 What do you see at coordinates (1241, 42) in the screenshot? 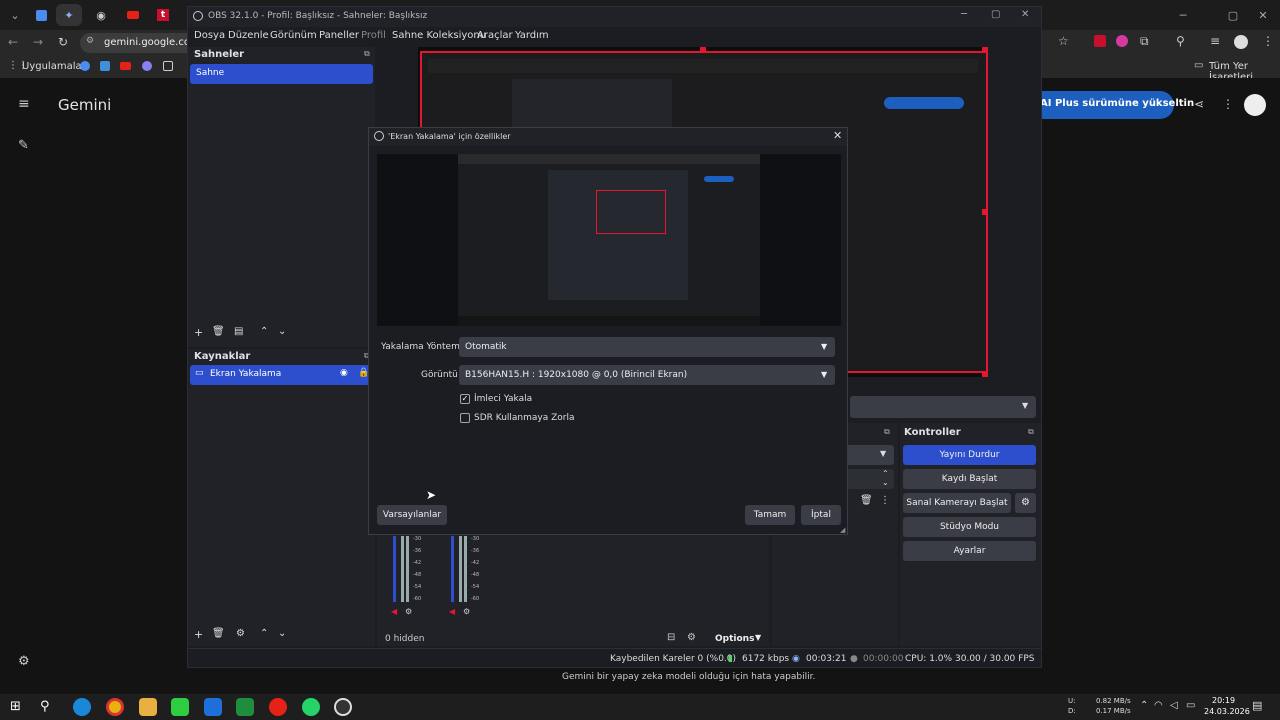
I see `profile-avatar` at bounding box center [1241, 42].